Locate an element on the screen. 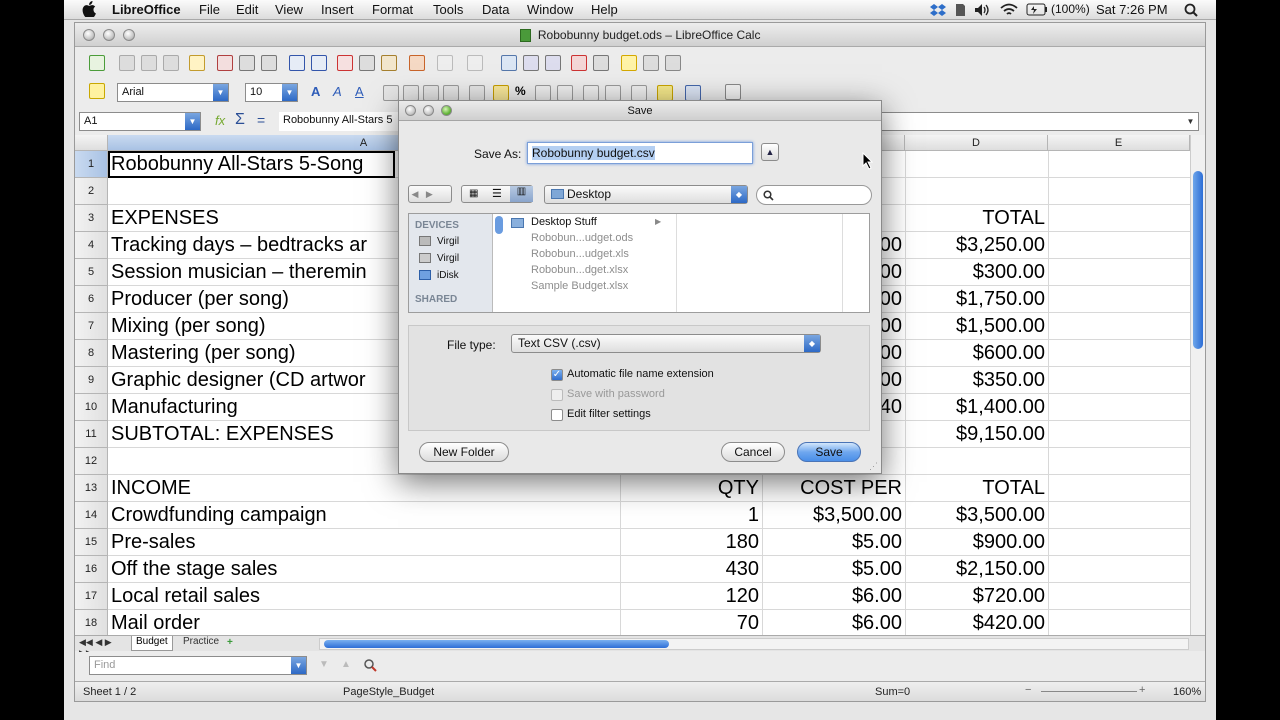 The image size is (1280, 720). align-right-icon is located at coordinates (431, 93).